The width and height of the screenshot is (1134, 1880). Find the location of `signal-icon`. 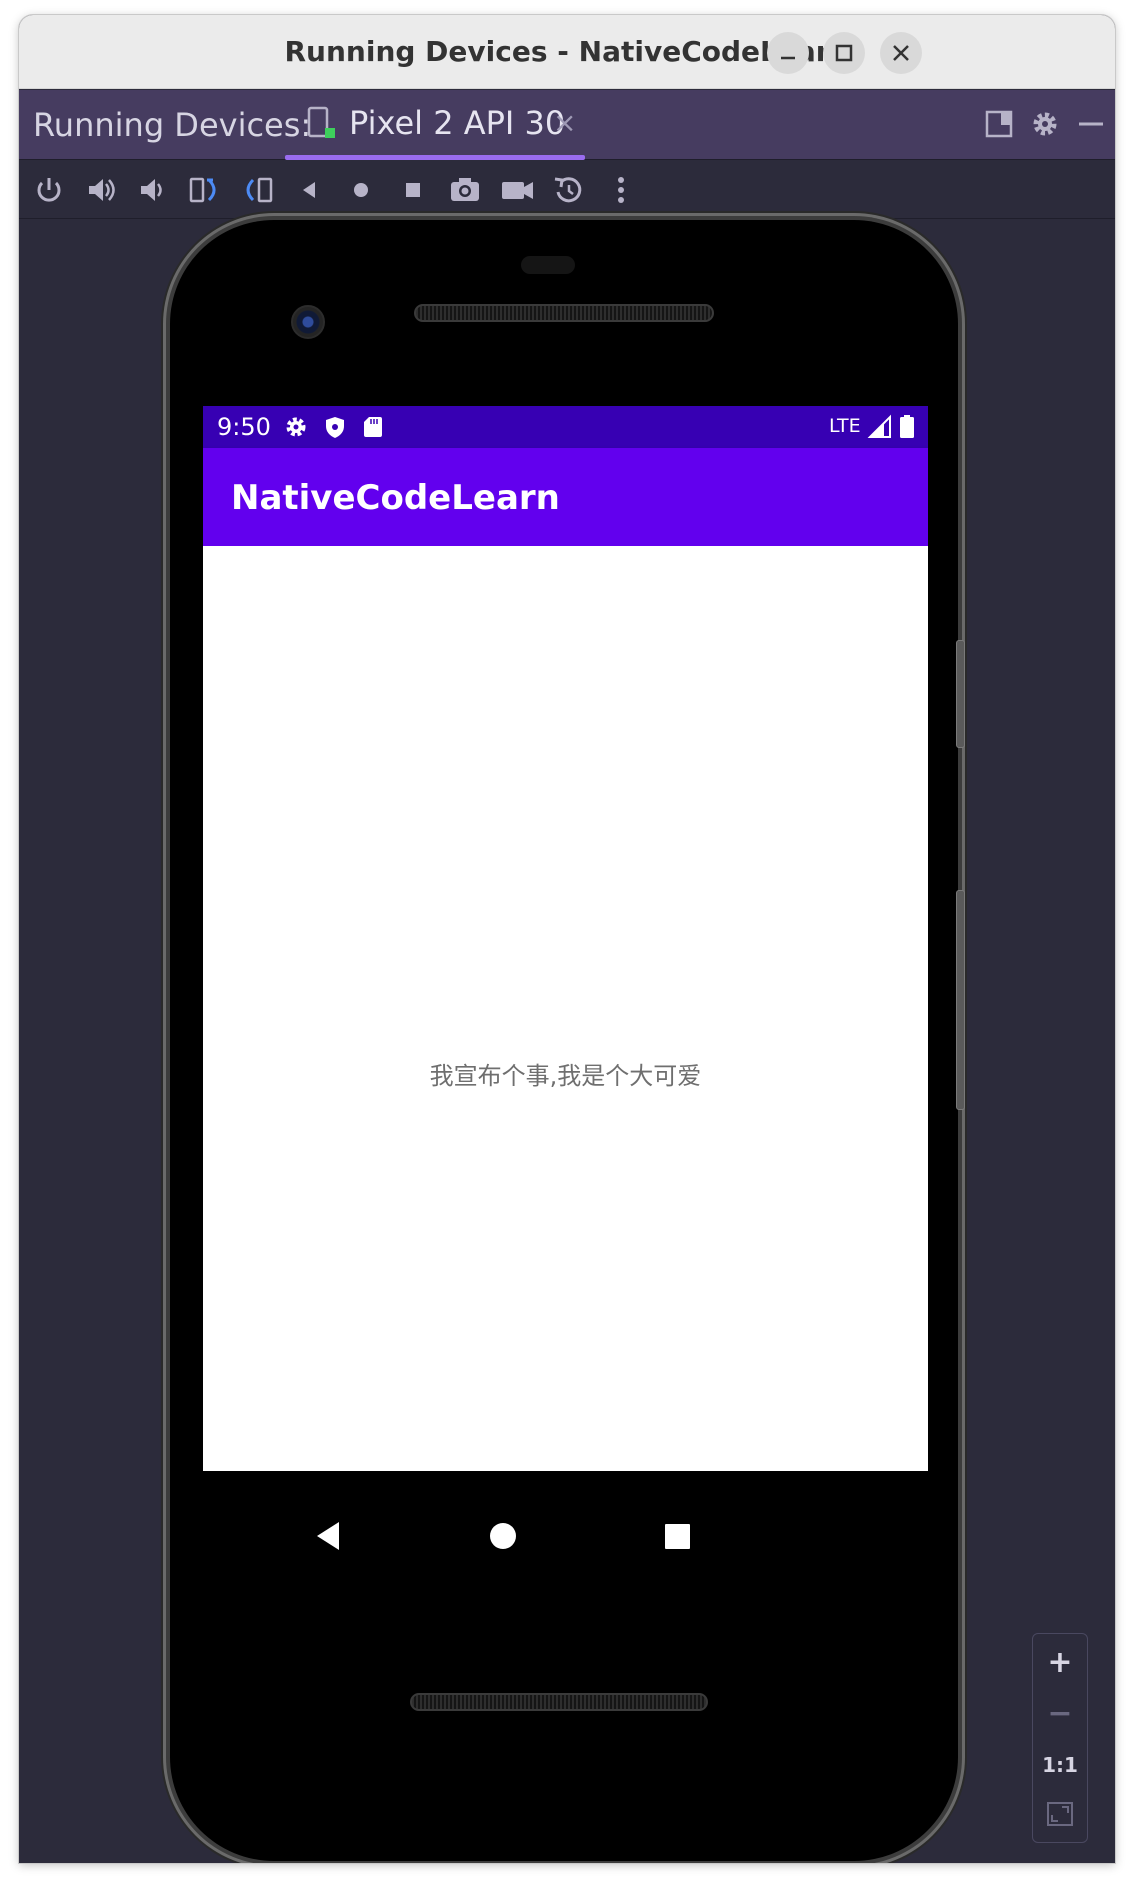

signal-icon is located at coordinates (879, 426).